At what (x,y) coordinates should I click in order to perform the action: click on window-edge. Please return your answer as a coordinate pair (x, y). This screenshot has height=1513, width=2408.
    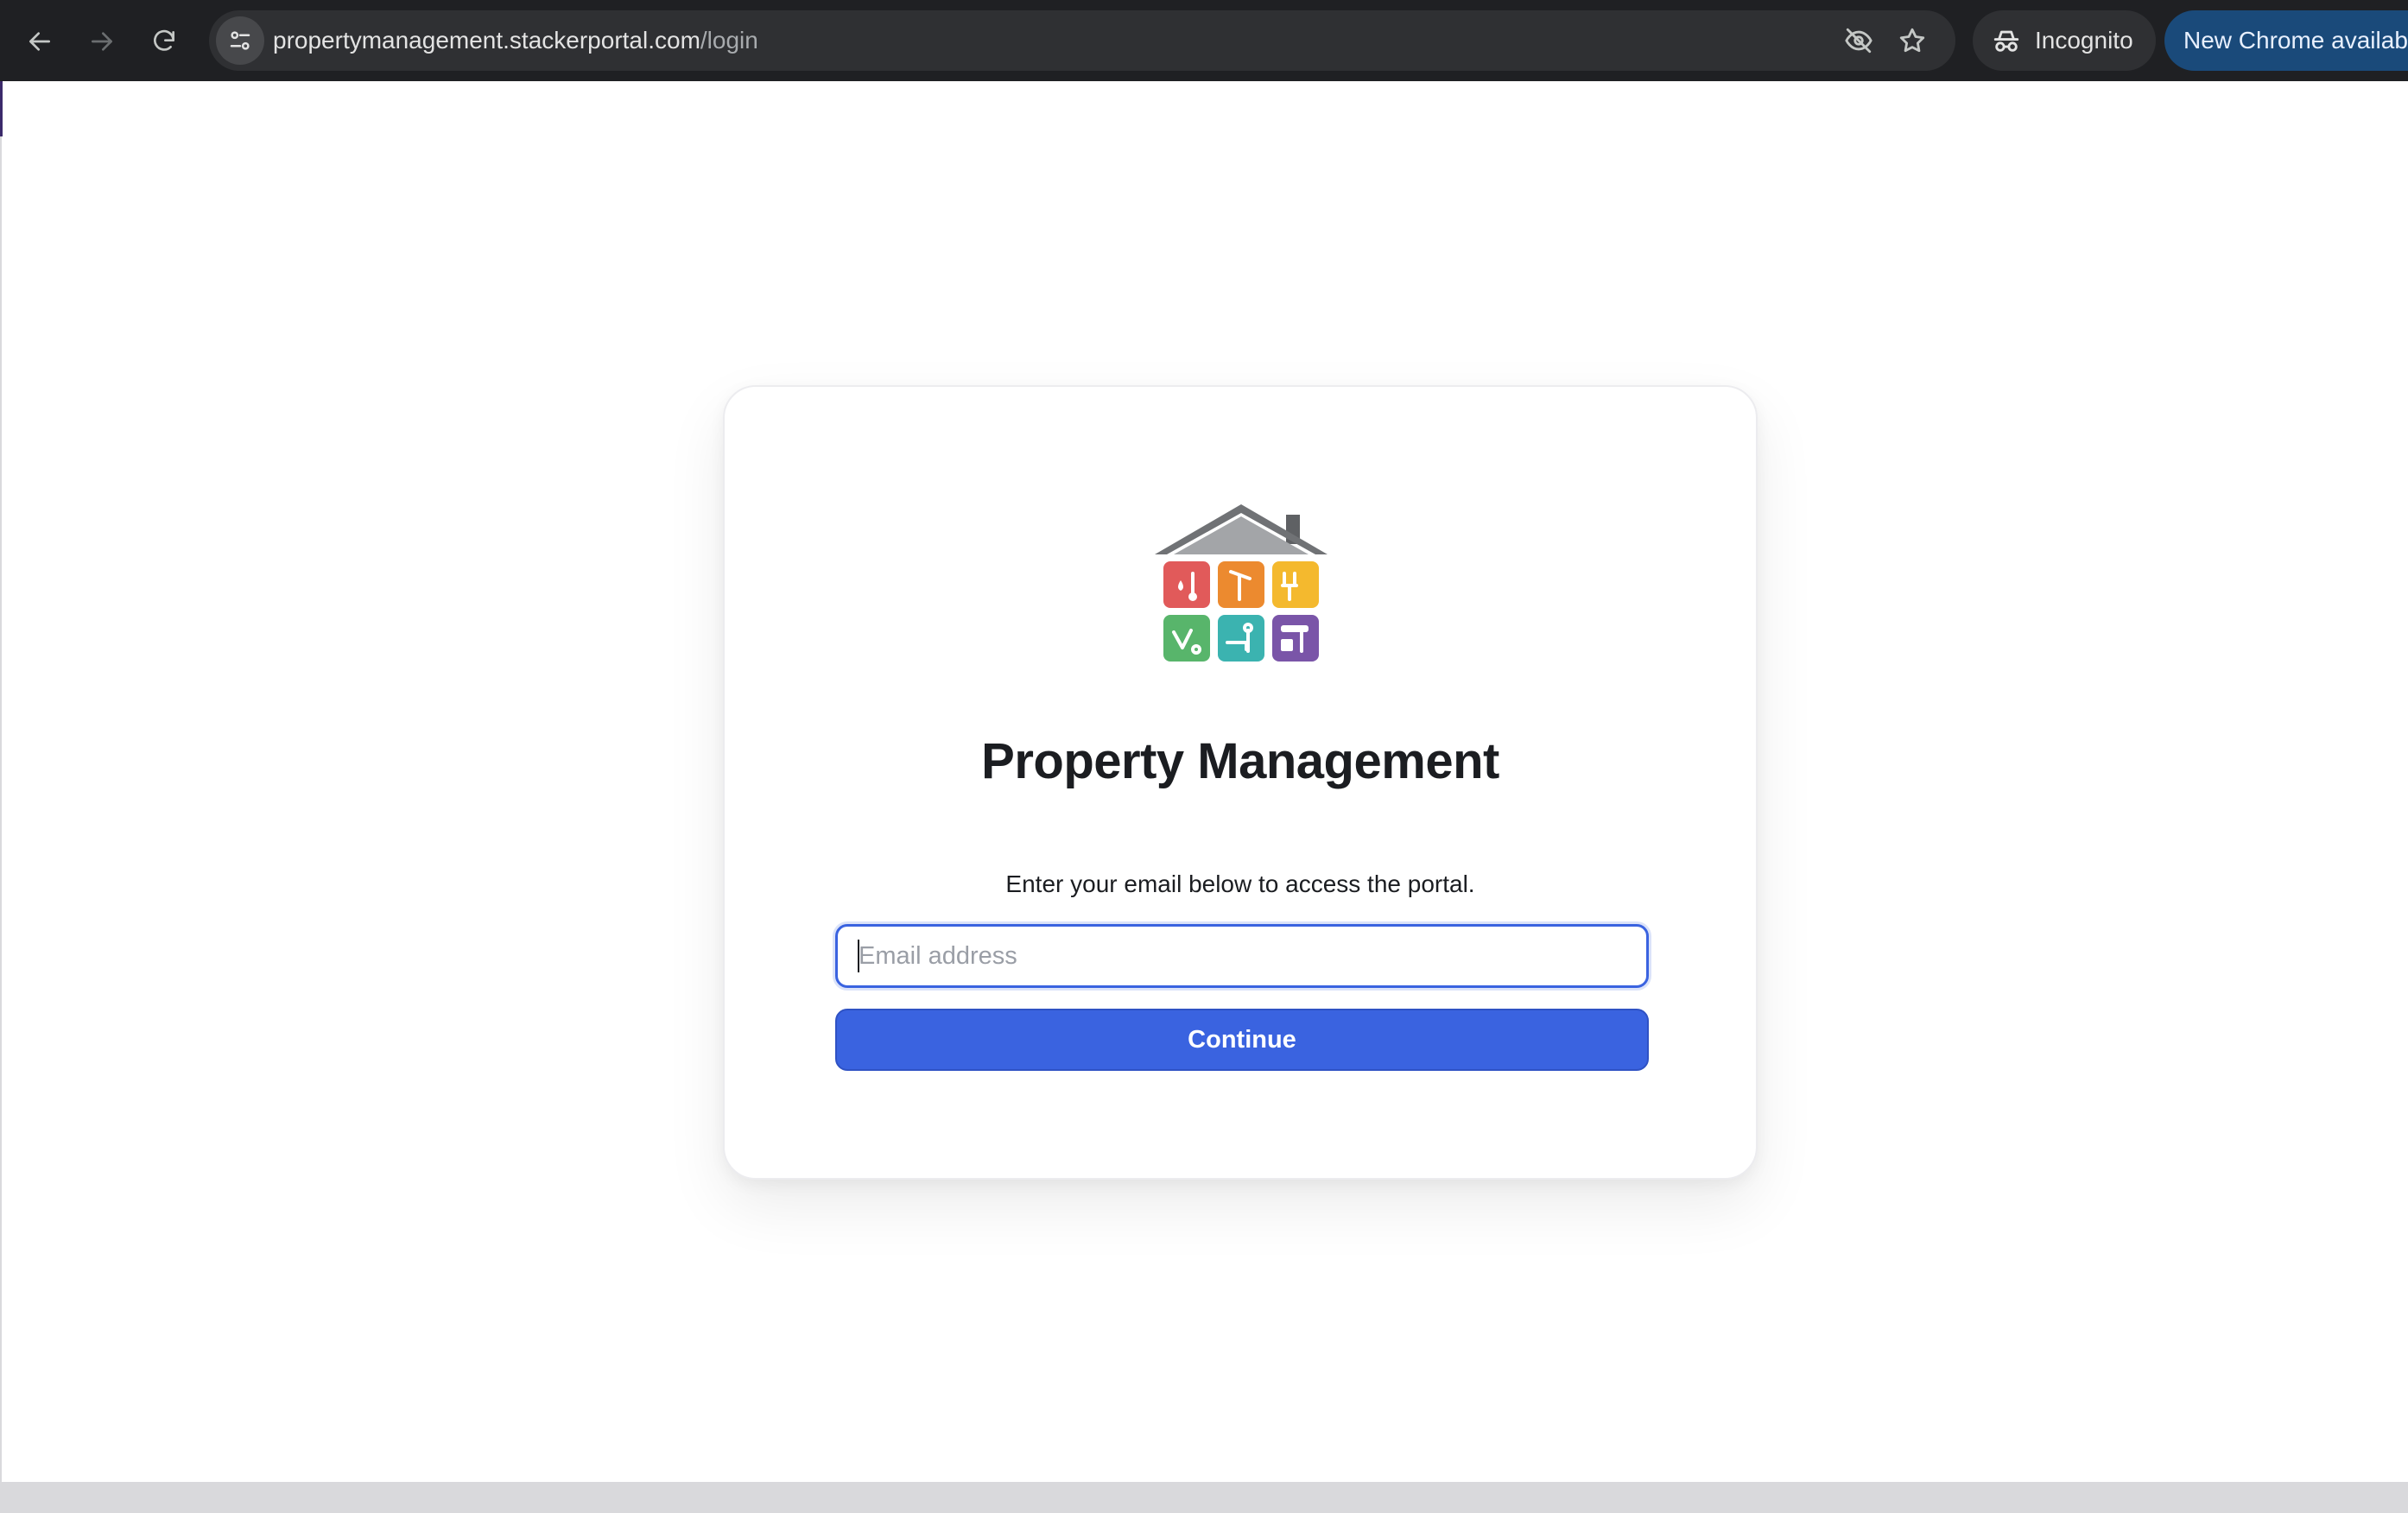
    Looking at the image, I should click on (1, 108).